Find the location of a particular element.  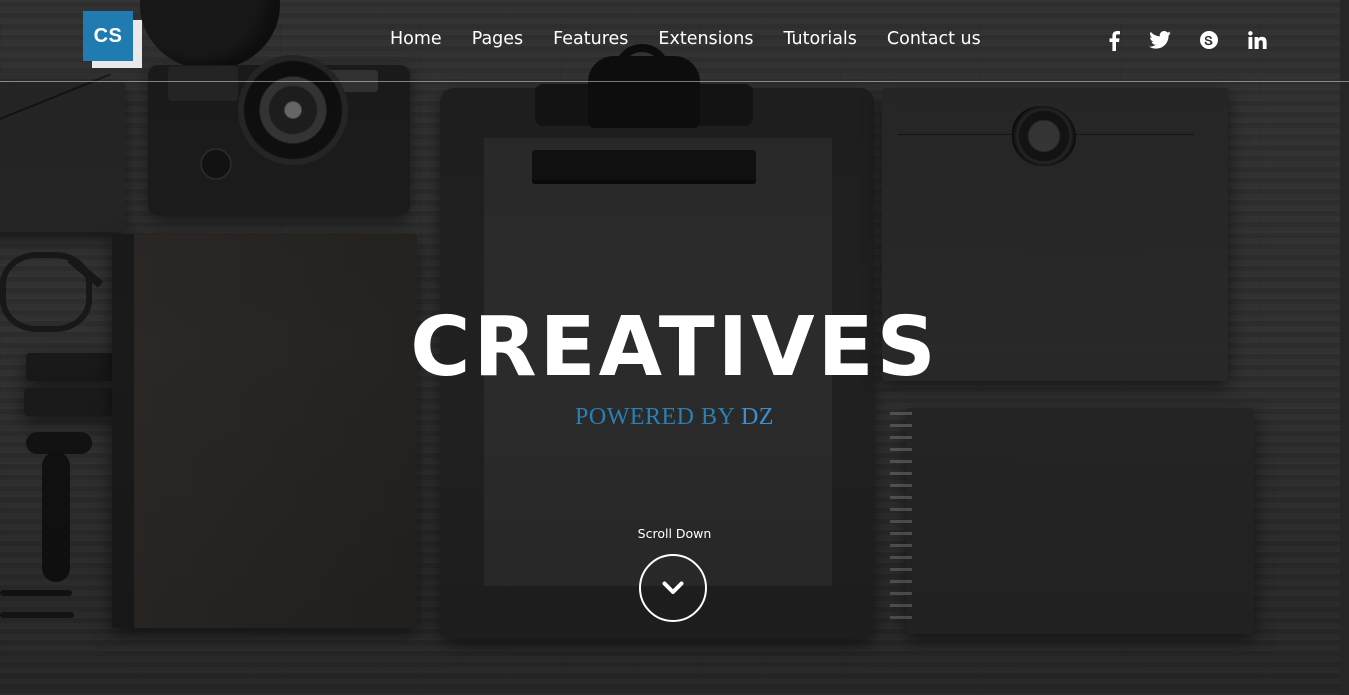

linkedin-icon is located at coordinates (1257, 40).